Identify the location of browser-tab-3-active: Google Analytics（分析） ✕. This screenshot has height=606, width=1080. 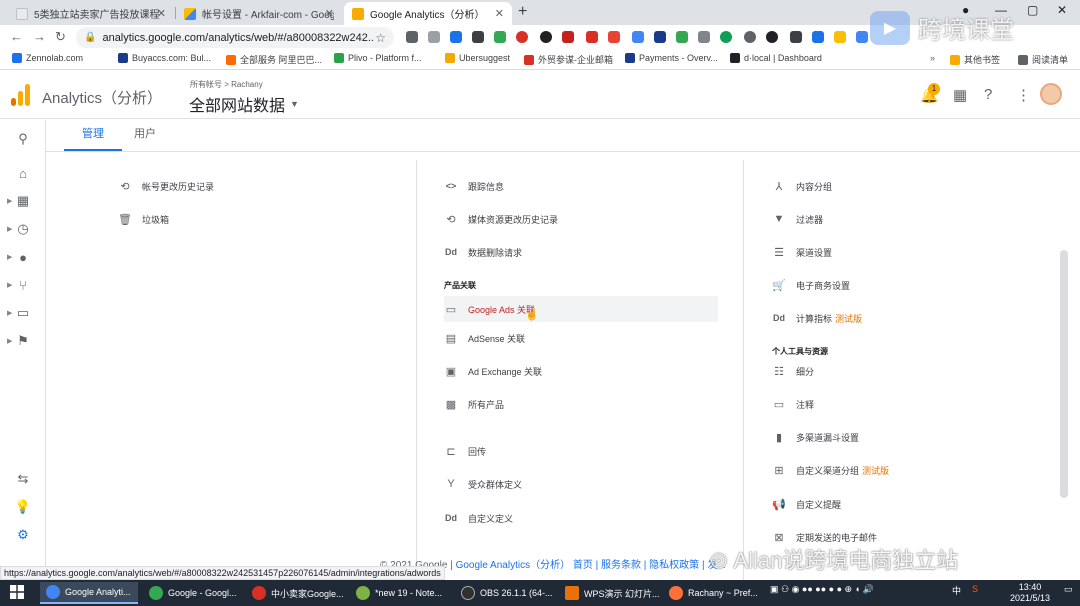
(428, 13).